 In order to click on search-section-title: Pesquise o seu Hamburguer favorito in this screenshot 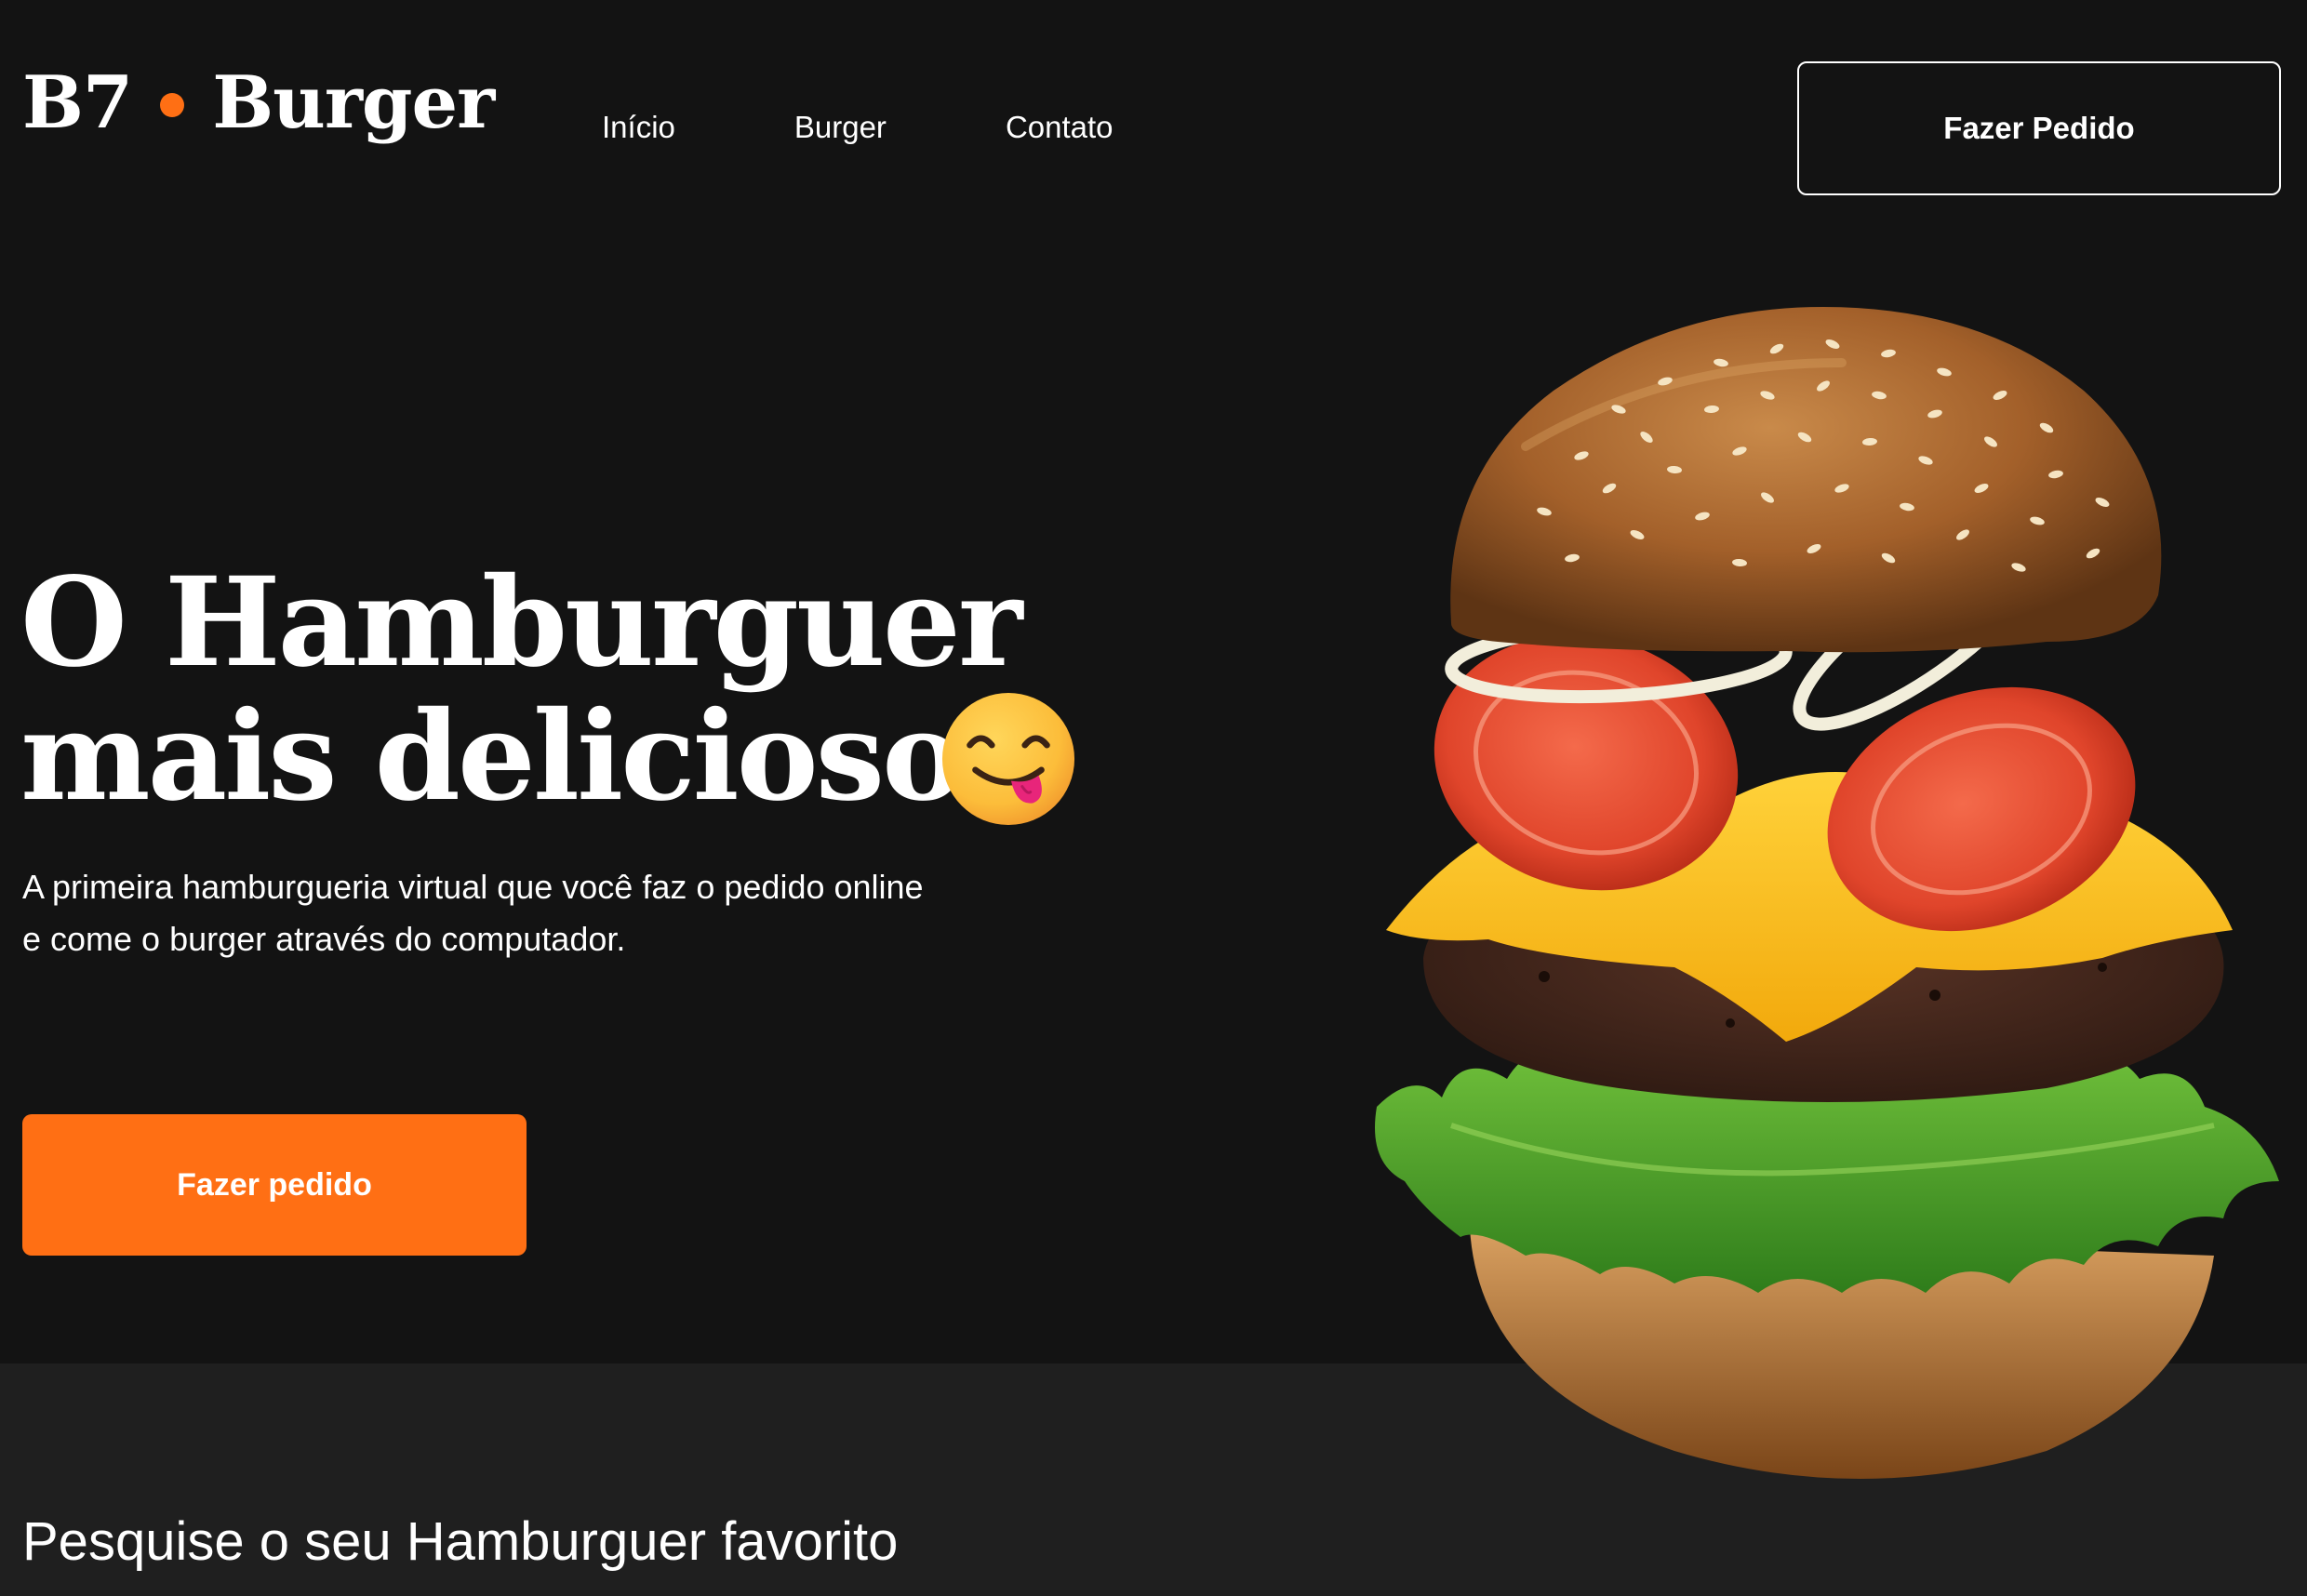, I will do `click(460, 1542)`.